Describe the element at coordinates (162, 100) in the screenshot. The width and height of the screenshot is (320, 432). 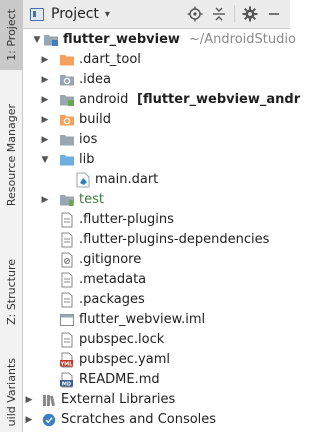
I see `tree-row-android: ▶ android [flutter_webview_andr` at that location.